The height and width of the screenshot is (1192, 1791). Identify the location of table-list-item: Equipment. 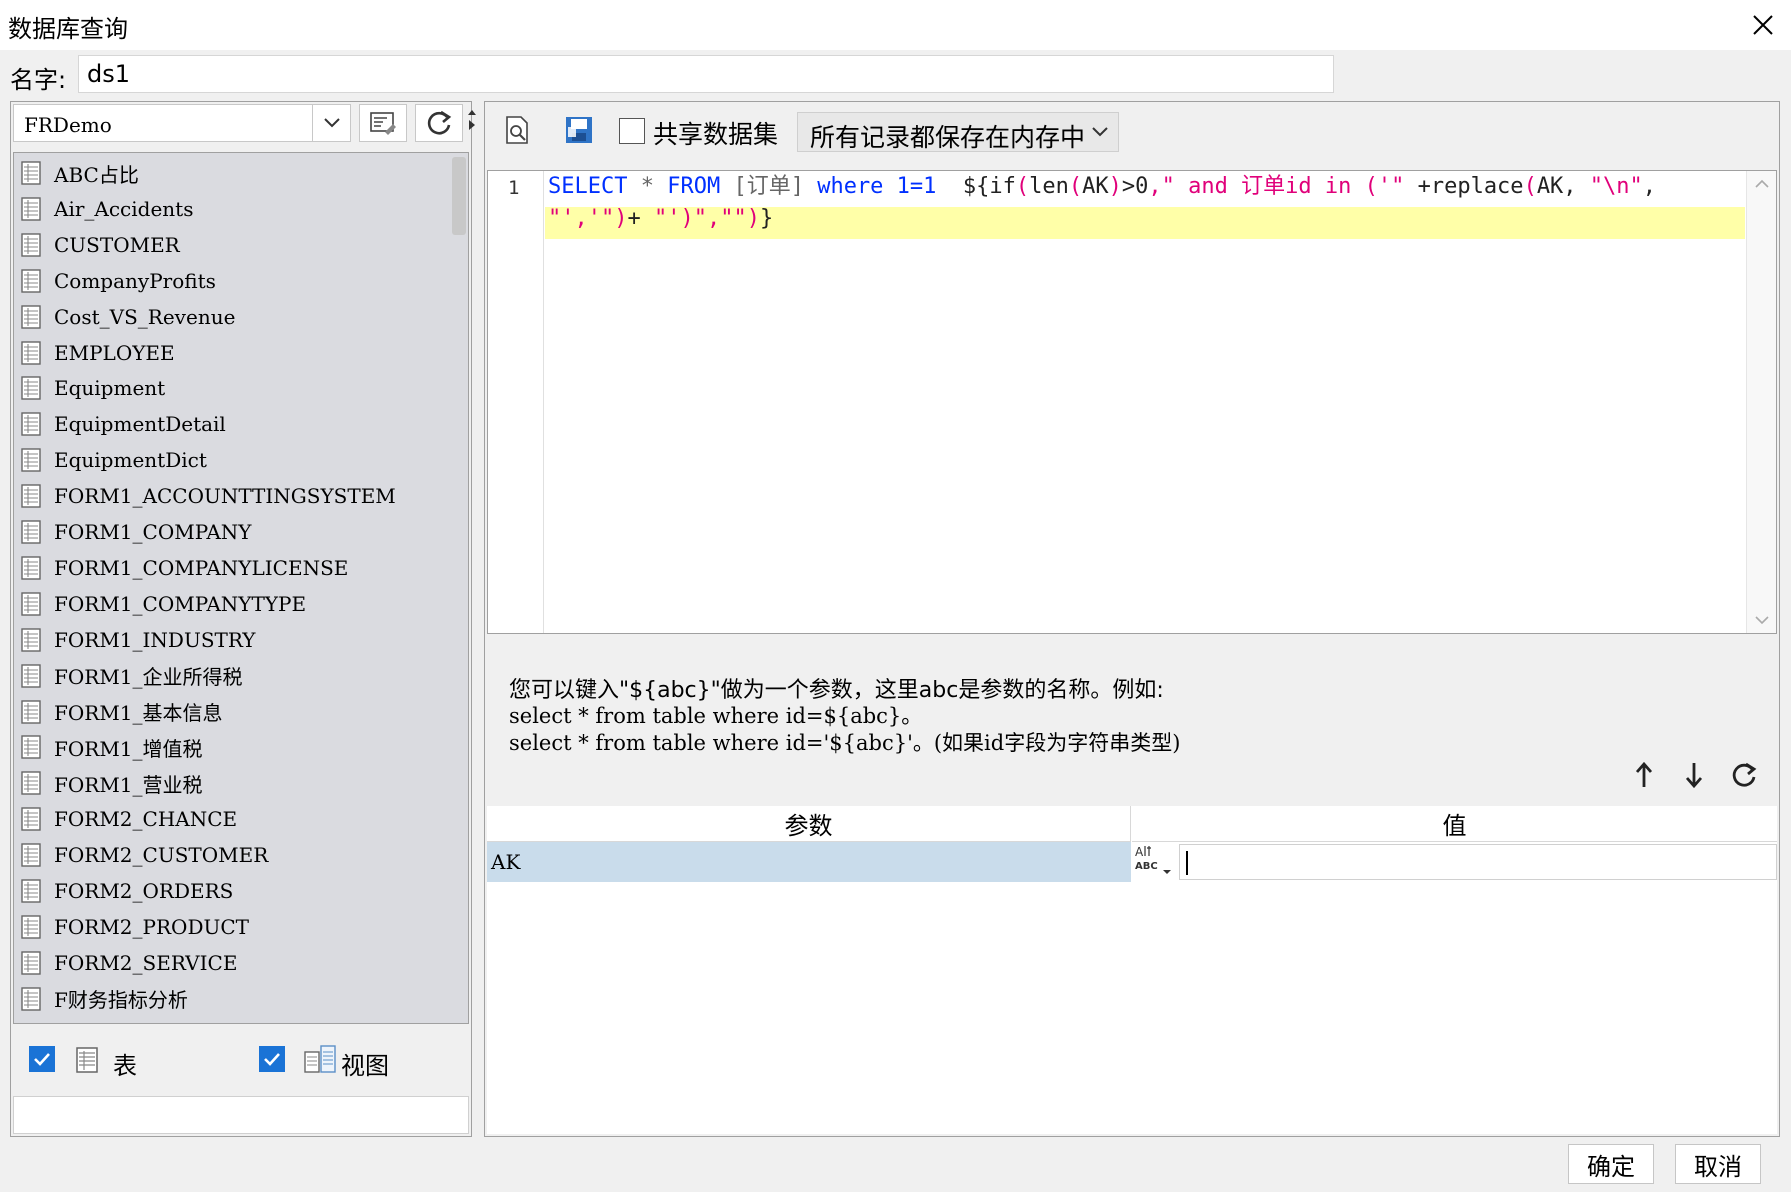
(234, 388).